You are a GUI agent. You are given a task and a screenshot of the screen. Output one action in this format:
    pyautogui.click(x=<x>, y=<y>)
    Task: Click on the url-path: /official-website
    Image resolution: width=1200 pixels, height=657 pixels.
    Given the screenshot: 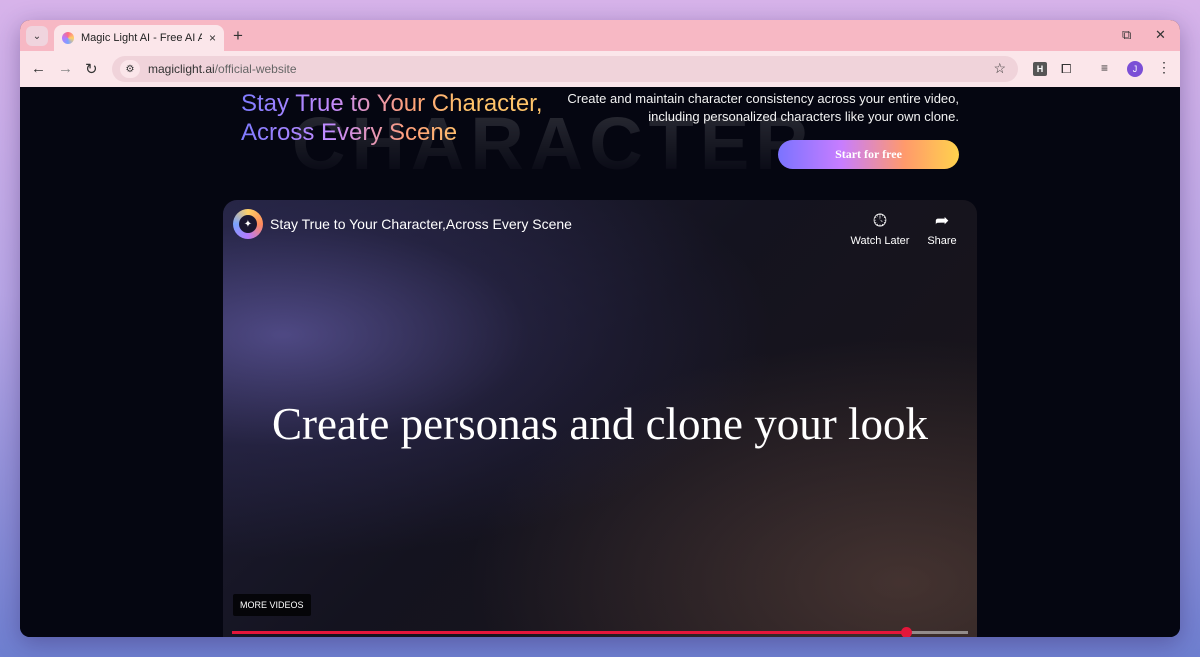 What is the action you would take?
    pyautogui.click(x=255, y=69)
    